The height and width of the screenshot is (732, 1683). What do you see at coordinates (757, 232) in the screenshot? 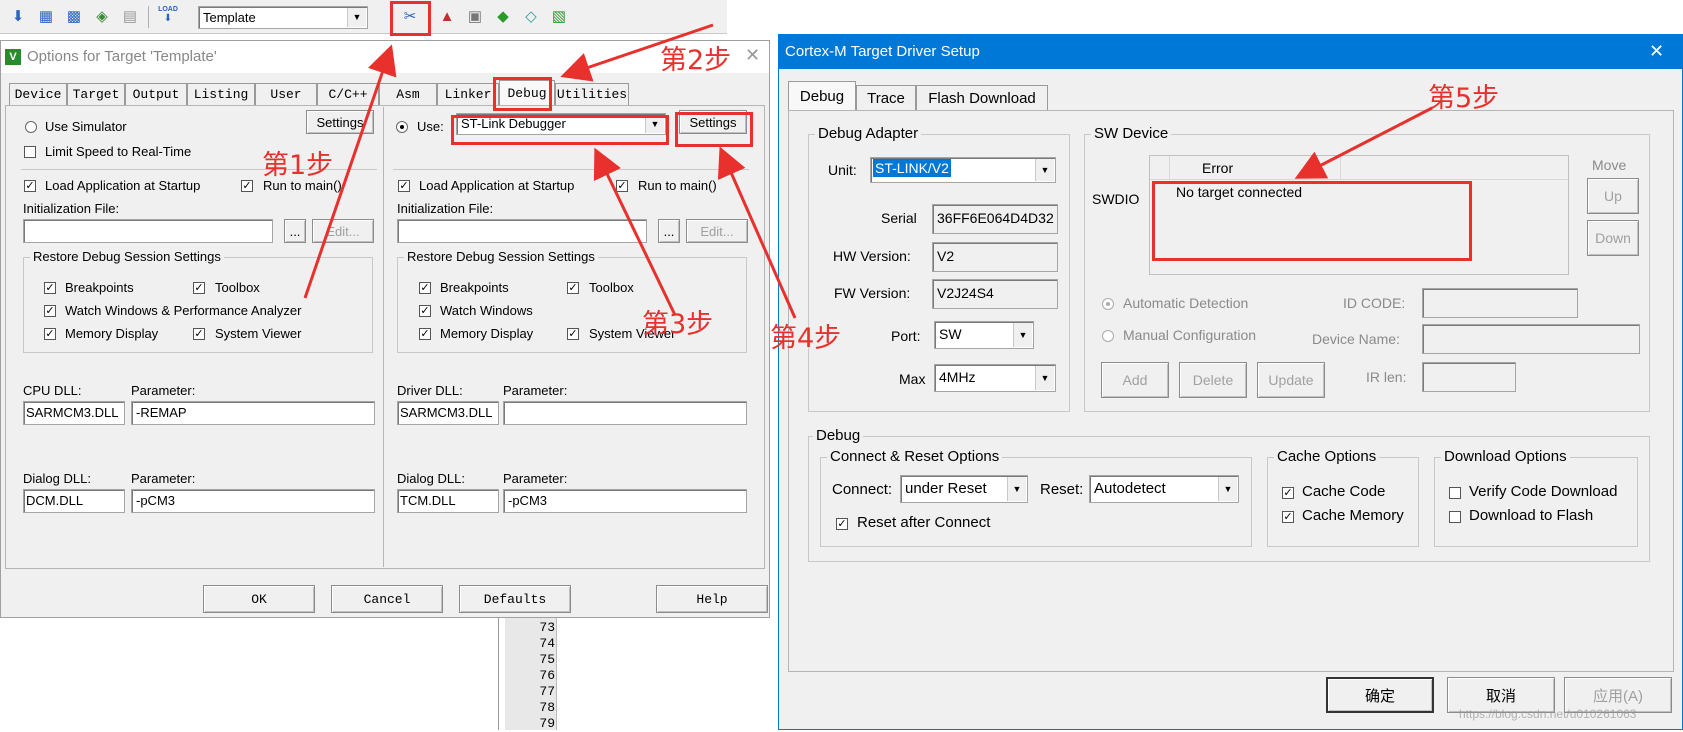
I see `step4-arrow` at bounding box center [757, 232].